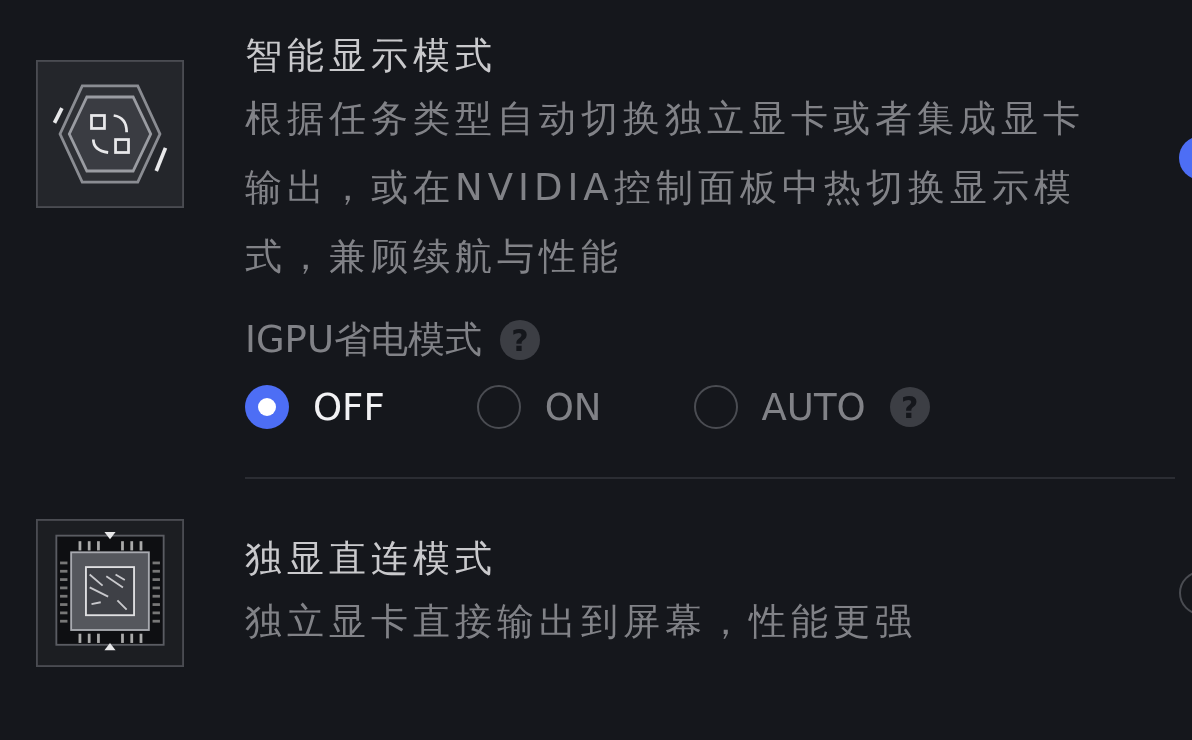 This screenshot has height=740, width=1192. What do you see at coordinates (349, 407) in the screenshot?
I see `option-label: OFF` at bounding box center [349, 407].